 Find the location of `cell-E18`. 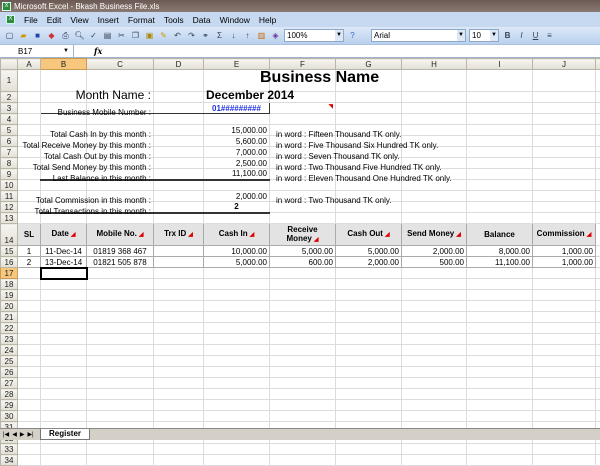

cell-E18 is located at coordinates (237, 284).